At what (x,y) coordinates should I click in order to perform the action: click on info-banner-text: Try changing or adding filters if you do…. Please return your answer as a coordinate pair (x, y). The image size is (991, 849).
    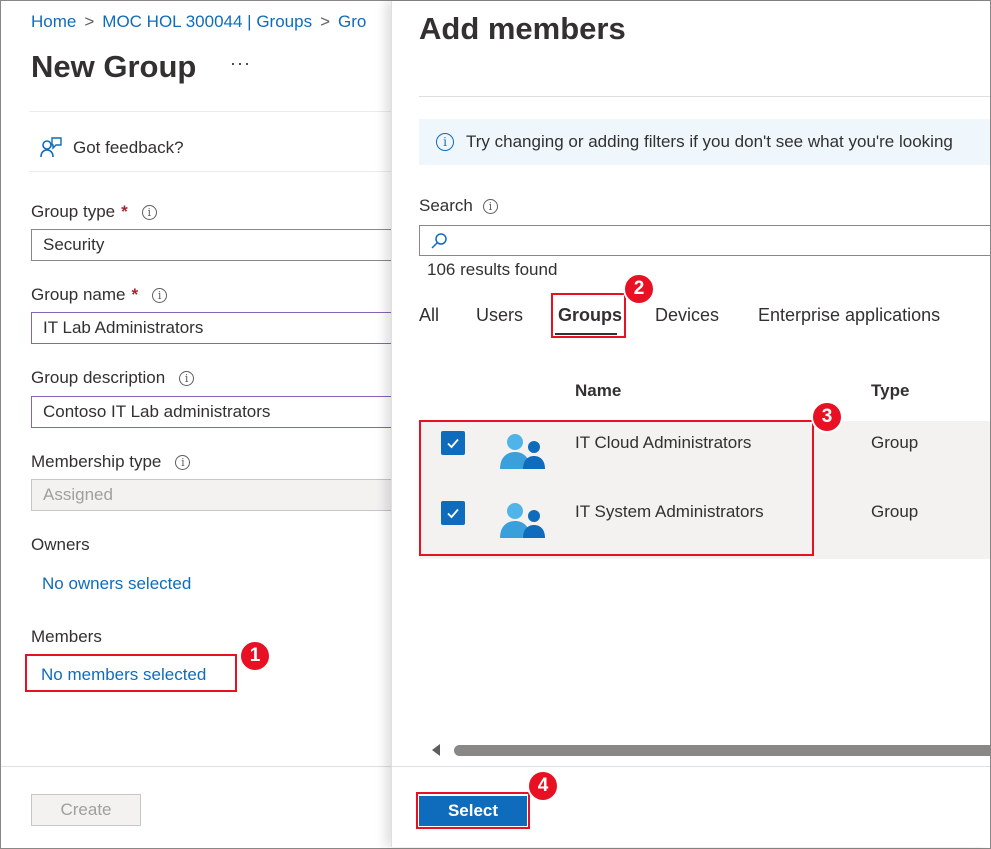
    Looking at the image, I should click on (709, 141).